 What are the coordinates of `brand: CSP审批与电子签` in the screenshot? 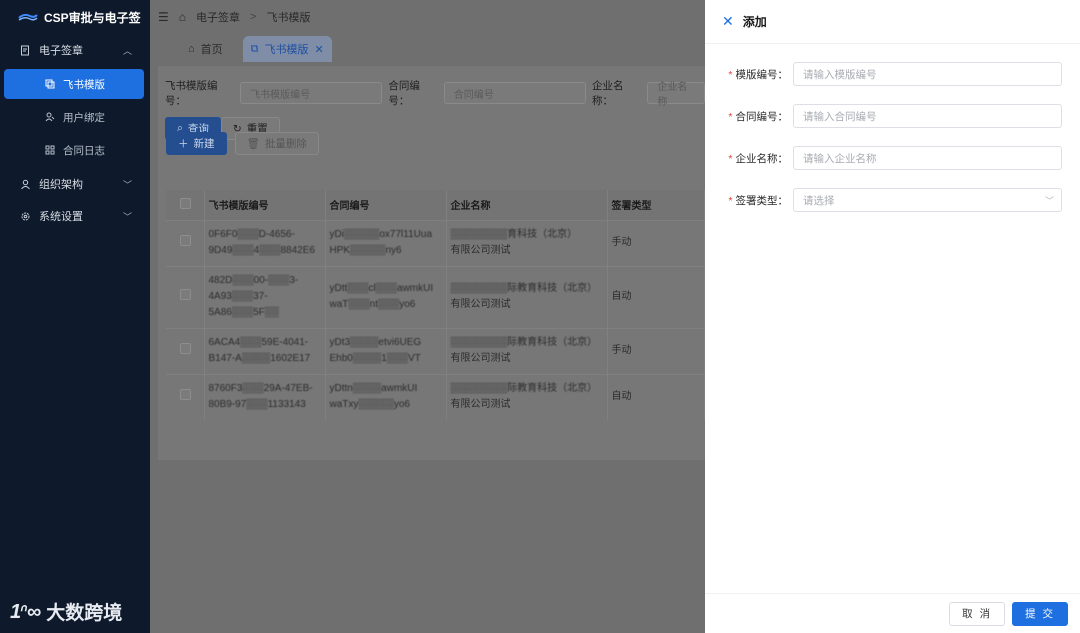 It's located at (75, 17).